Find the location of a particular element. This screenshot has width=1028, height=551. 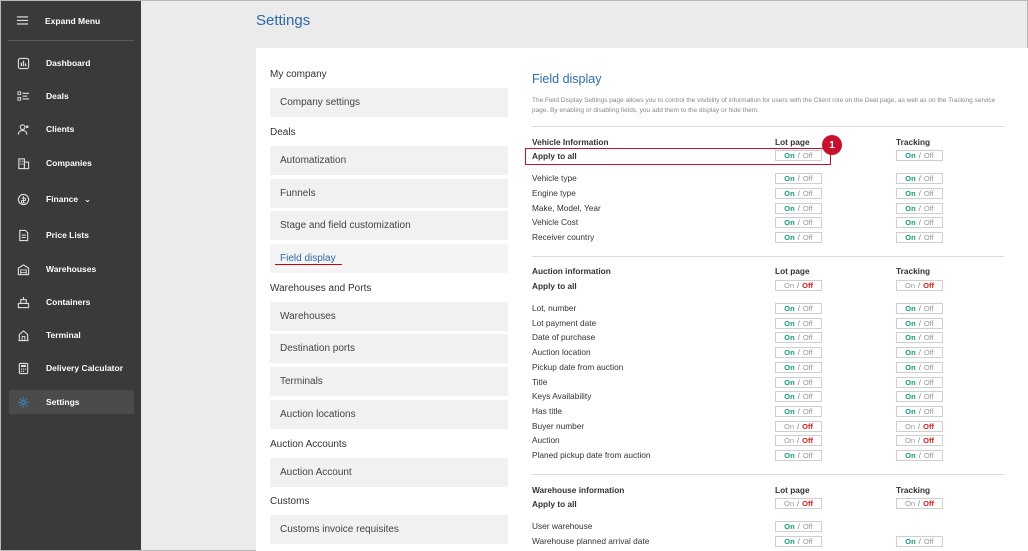

sidebar-item-warehouses: Warehouses is located at coordinates (71, 269).